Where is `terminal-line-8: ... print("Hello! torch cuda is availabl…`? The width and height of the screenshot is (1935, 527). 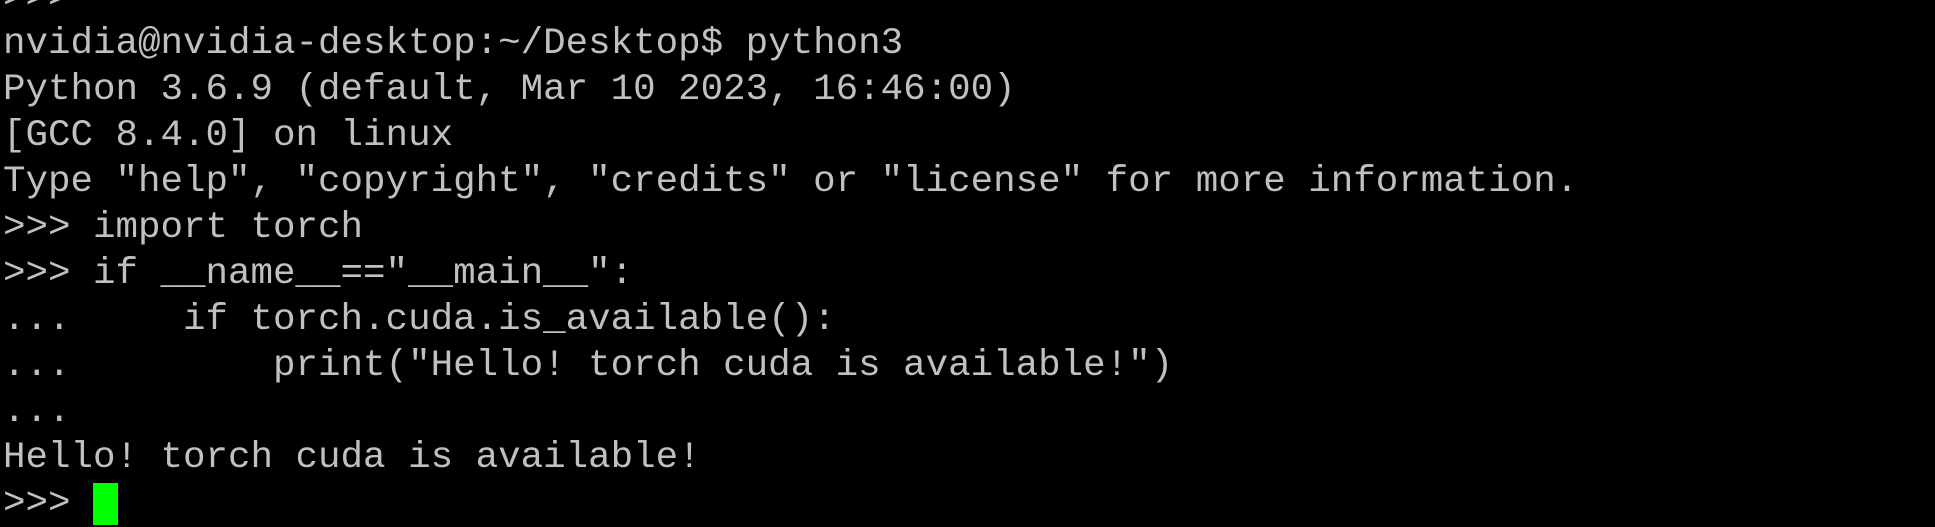 terminal-line-8: ... print("Hello! torch cuda is availabl… is located at coordinates (588, 366).